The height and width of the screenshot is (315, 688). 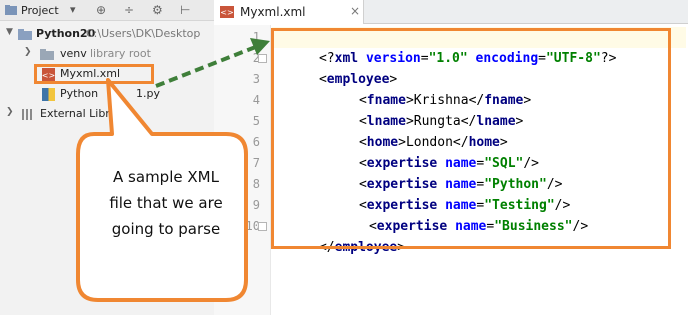 I want to click on dashed-arrow-line, so click(x=207, y=66).